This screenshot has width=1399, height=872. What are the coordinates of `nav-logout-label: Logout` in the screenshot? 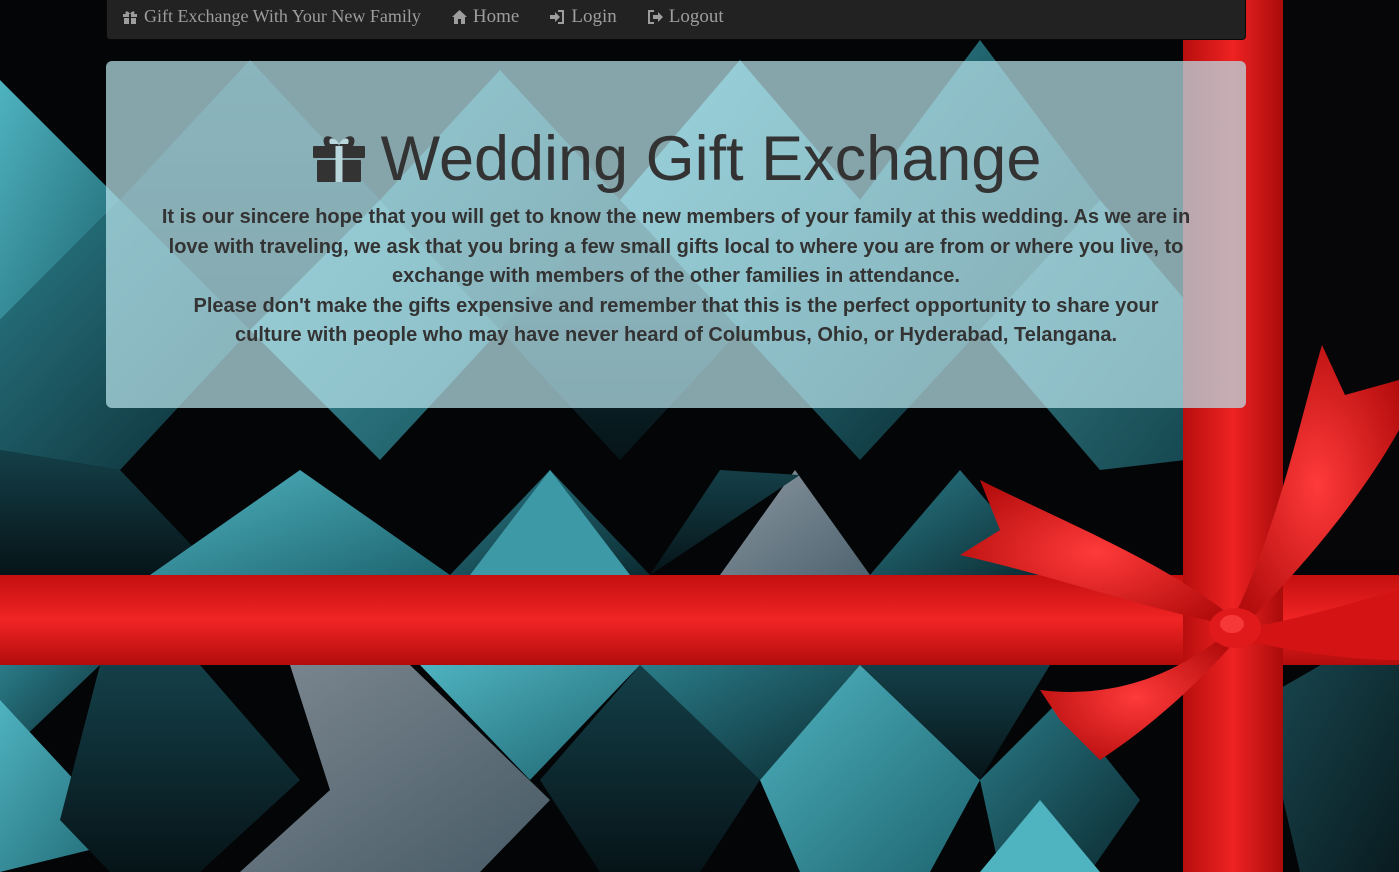 It's located at (696, 16).